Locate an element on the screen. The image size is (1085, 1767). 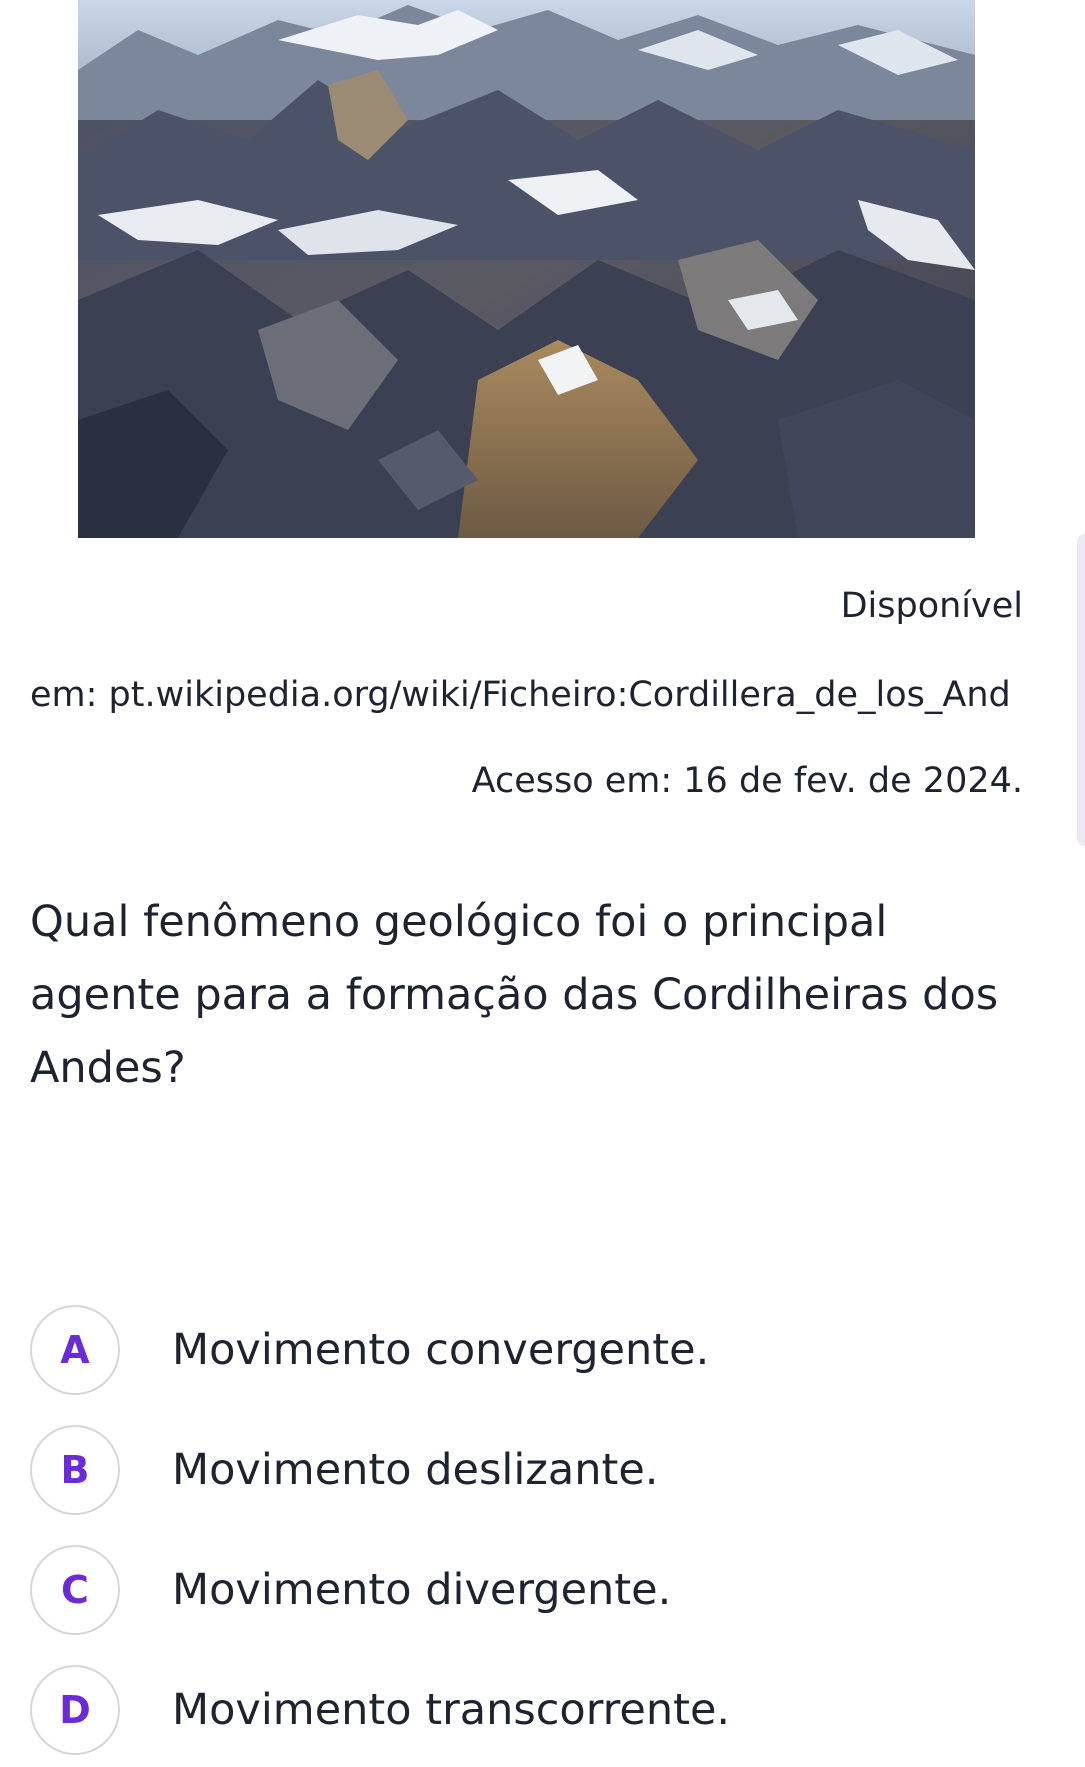
caption-access-date: Acesso em: 16 de fev. de 2024. is located at coordinates (747, 781).